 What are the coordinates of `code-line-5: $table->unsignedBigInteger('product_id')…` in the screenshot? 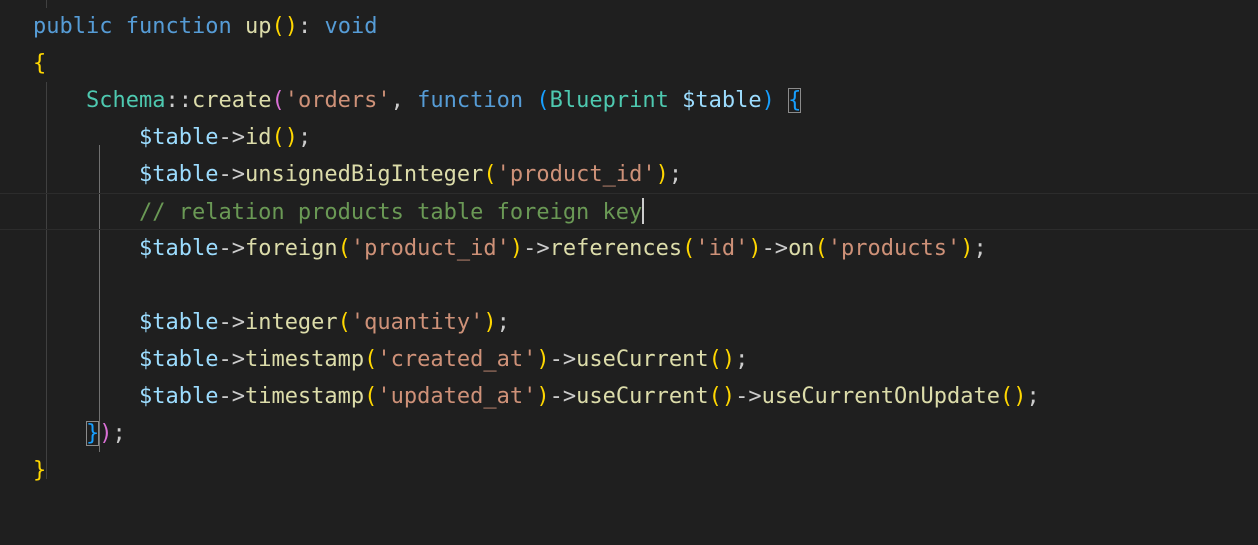 It's located at (629, 174).